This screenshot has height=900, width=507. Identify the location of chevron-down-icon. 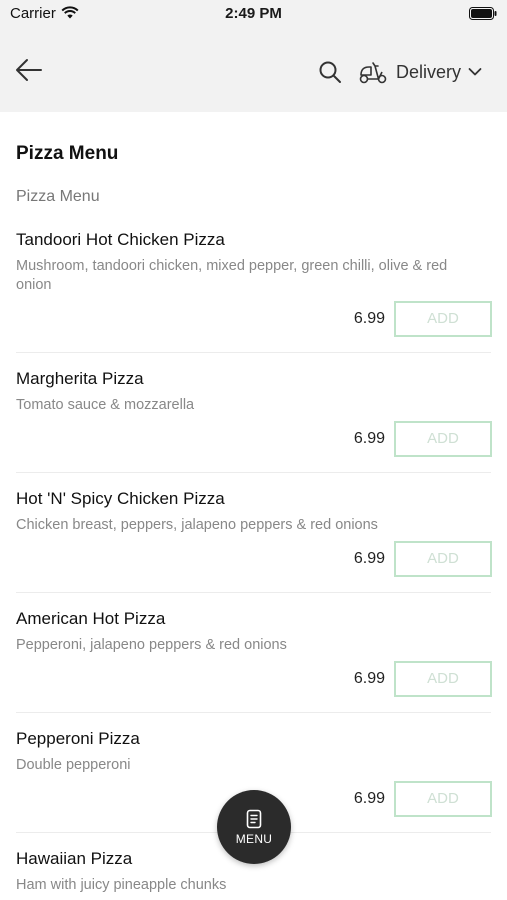
(475, 72).